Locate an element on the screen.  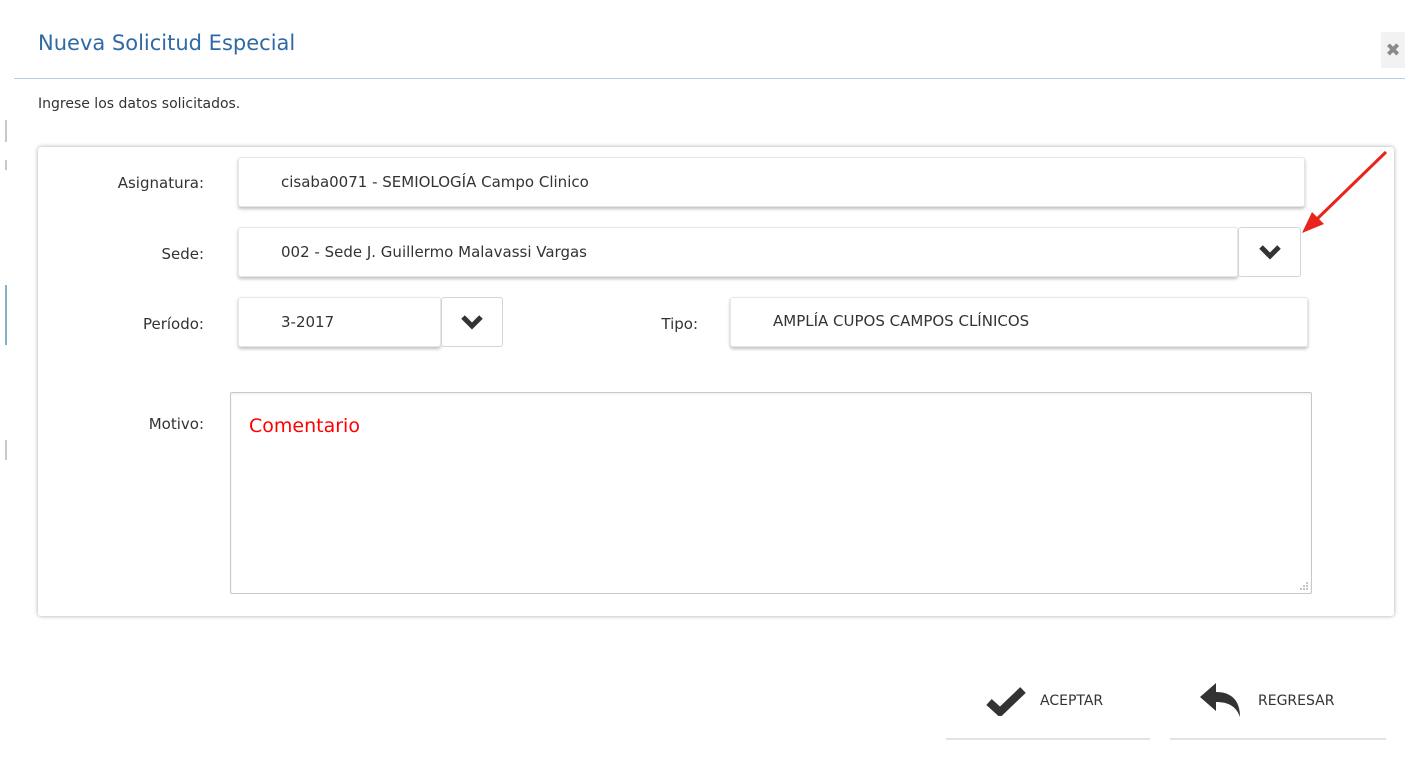
periodo-select: 3-2017 is located at coordinates (339, 322).